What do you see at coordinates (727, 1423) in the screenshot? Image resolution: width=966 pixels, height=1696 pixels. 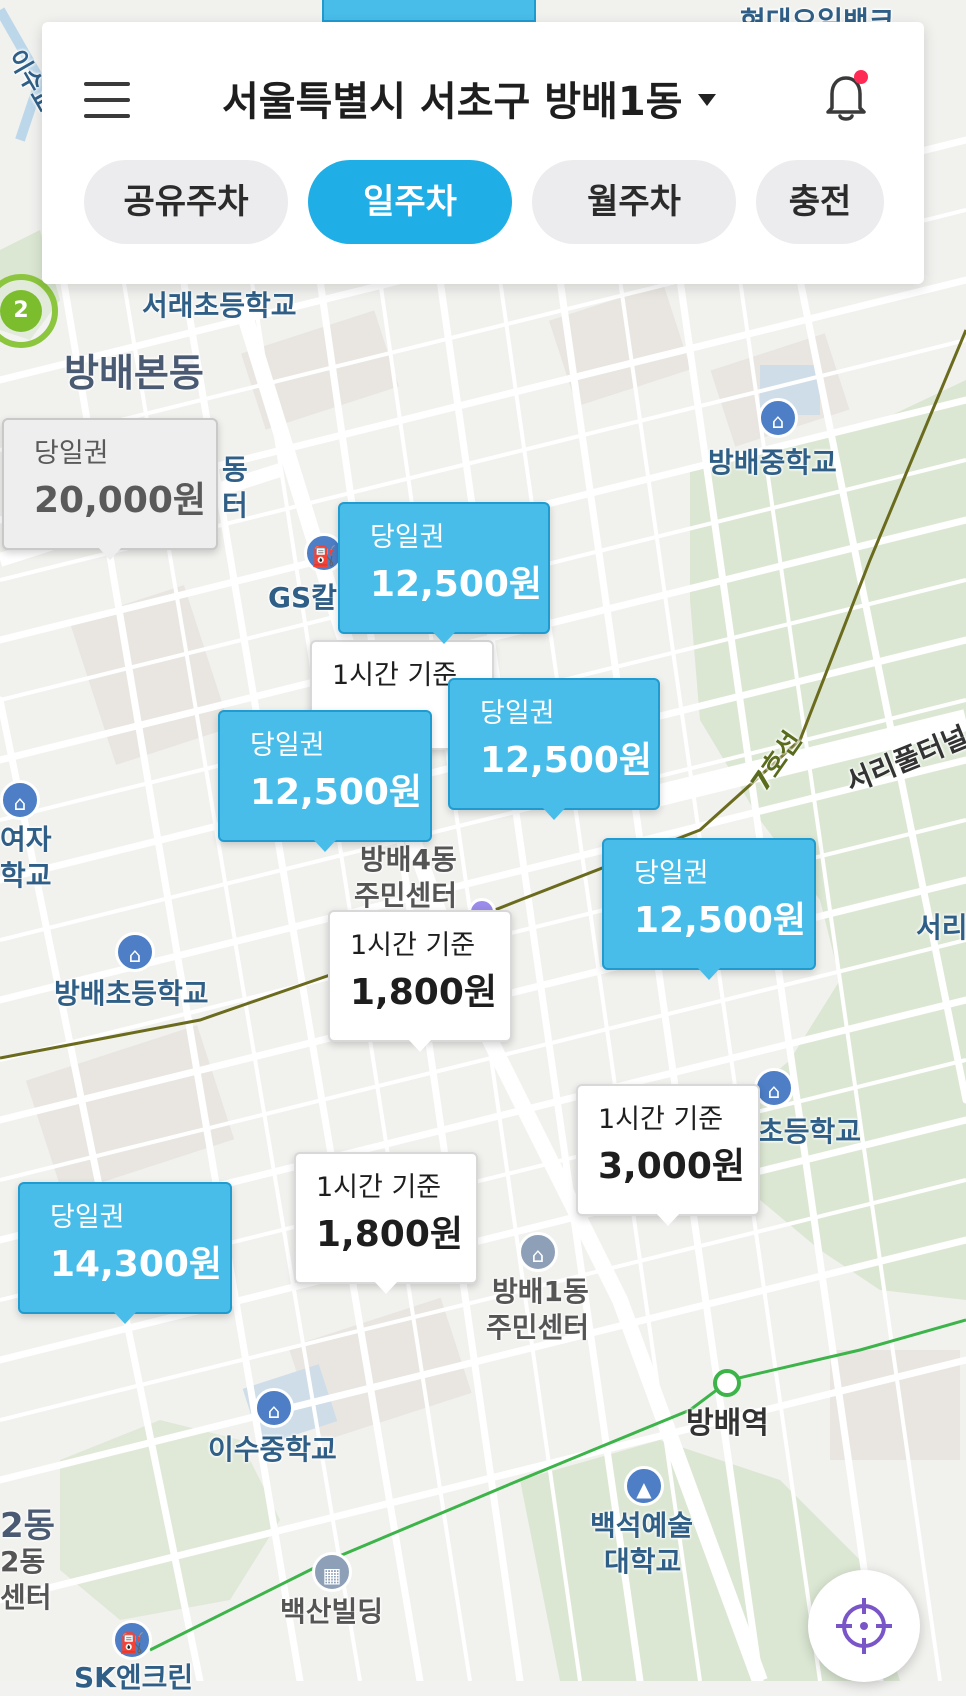 I see `station-label-bangbae: 방배역` at bounding box center [727, 1423].